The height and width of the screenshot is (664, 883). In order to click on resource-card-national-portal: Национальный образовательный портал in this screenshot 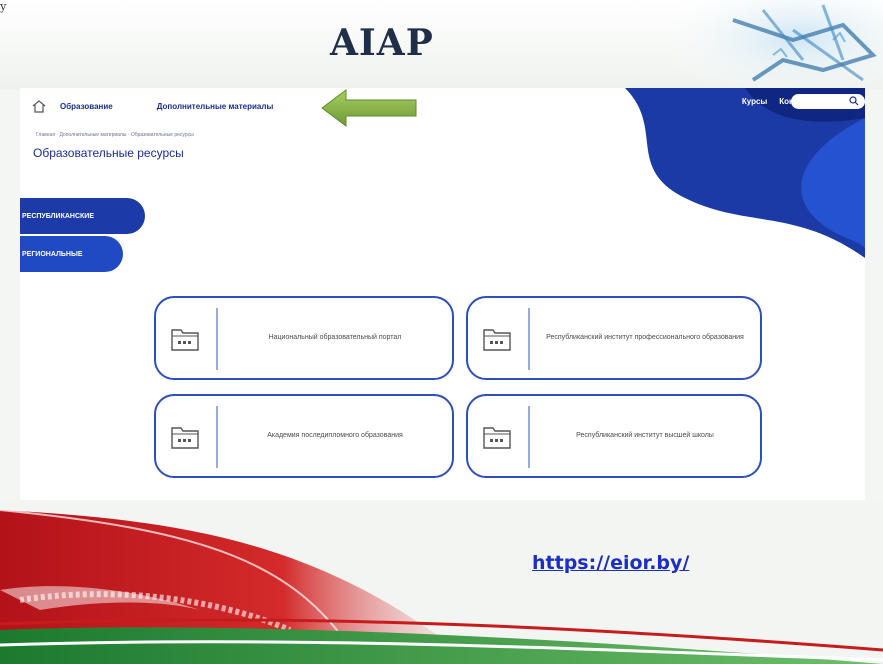, I will do `click(304, 338)`.